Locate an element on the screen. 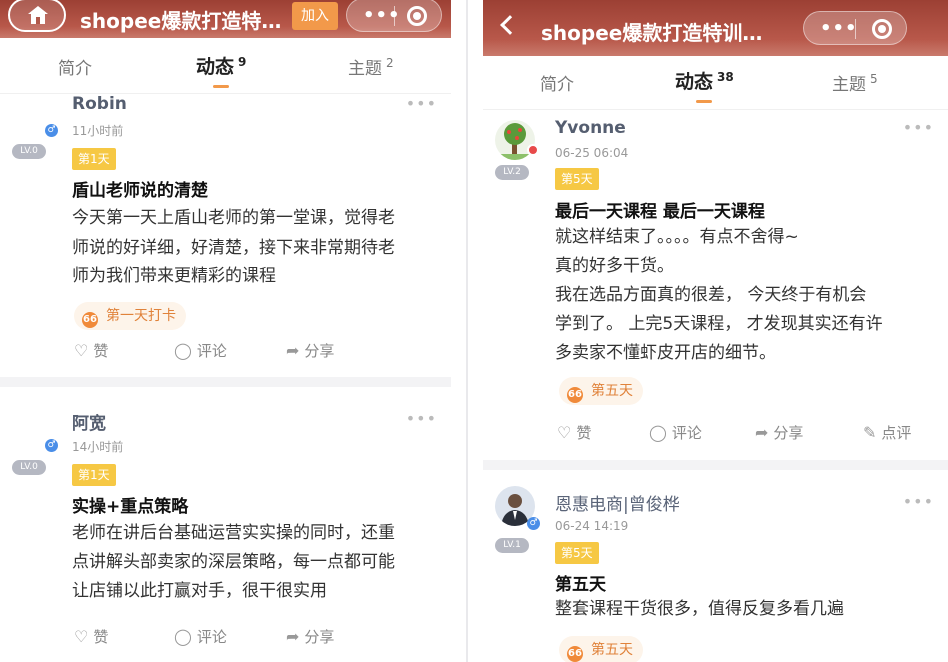 Image resolution: width=948 pixels, height=662 pixels. post-title: 盾山老师说的清楚 is located at coordinates (140, 191).